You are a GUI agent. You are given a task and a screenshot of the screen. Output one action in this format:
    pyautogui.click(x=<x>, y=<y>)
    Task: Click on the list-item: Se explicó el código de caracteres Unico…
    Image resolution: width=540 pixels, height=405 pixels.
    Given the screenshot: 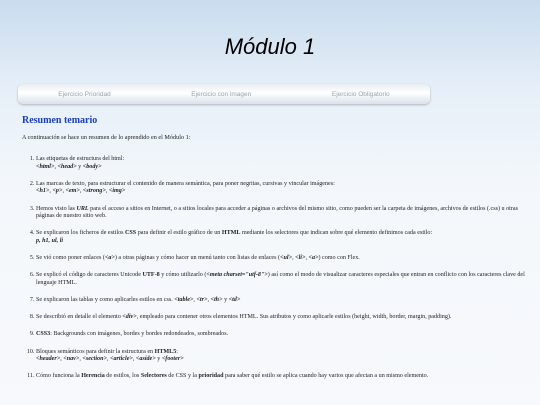 What is the action you would take?
    pyautogui.click(x=286, y=279)
    